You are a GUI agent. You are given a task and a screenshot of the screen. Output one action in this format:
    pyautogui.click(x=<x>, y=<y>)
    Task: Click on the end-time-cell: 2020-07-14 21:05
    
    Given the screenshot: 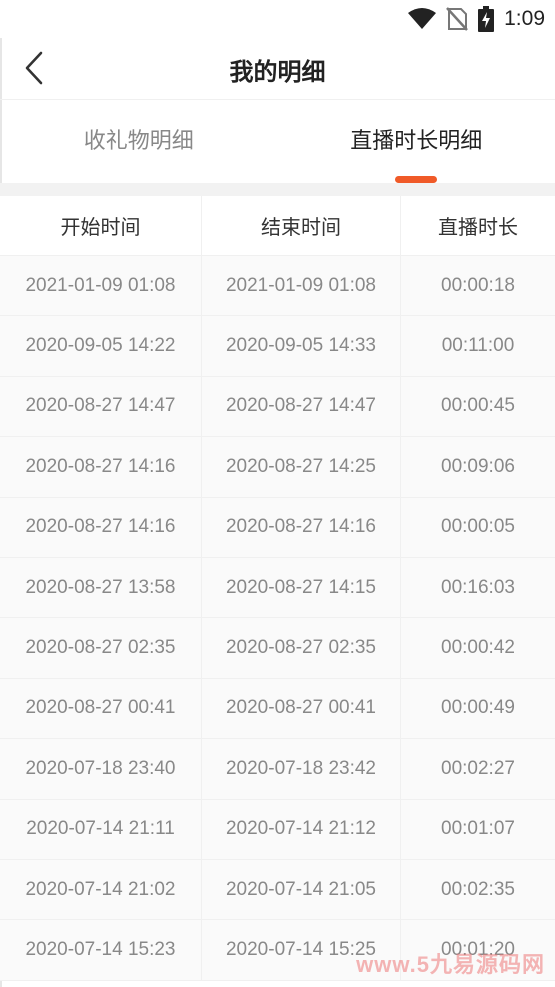 What is the action you would take?
    pyautogui.click(x=301, y=889)
    